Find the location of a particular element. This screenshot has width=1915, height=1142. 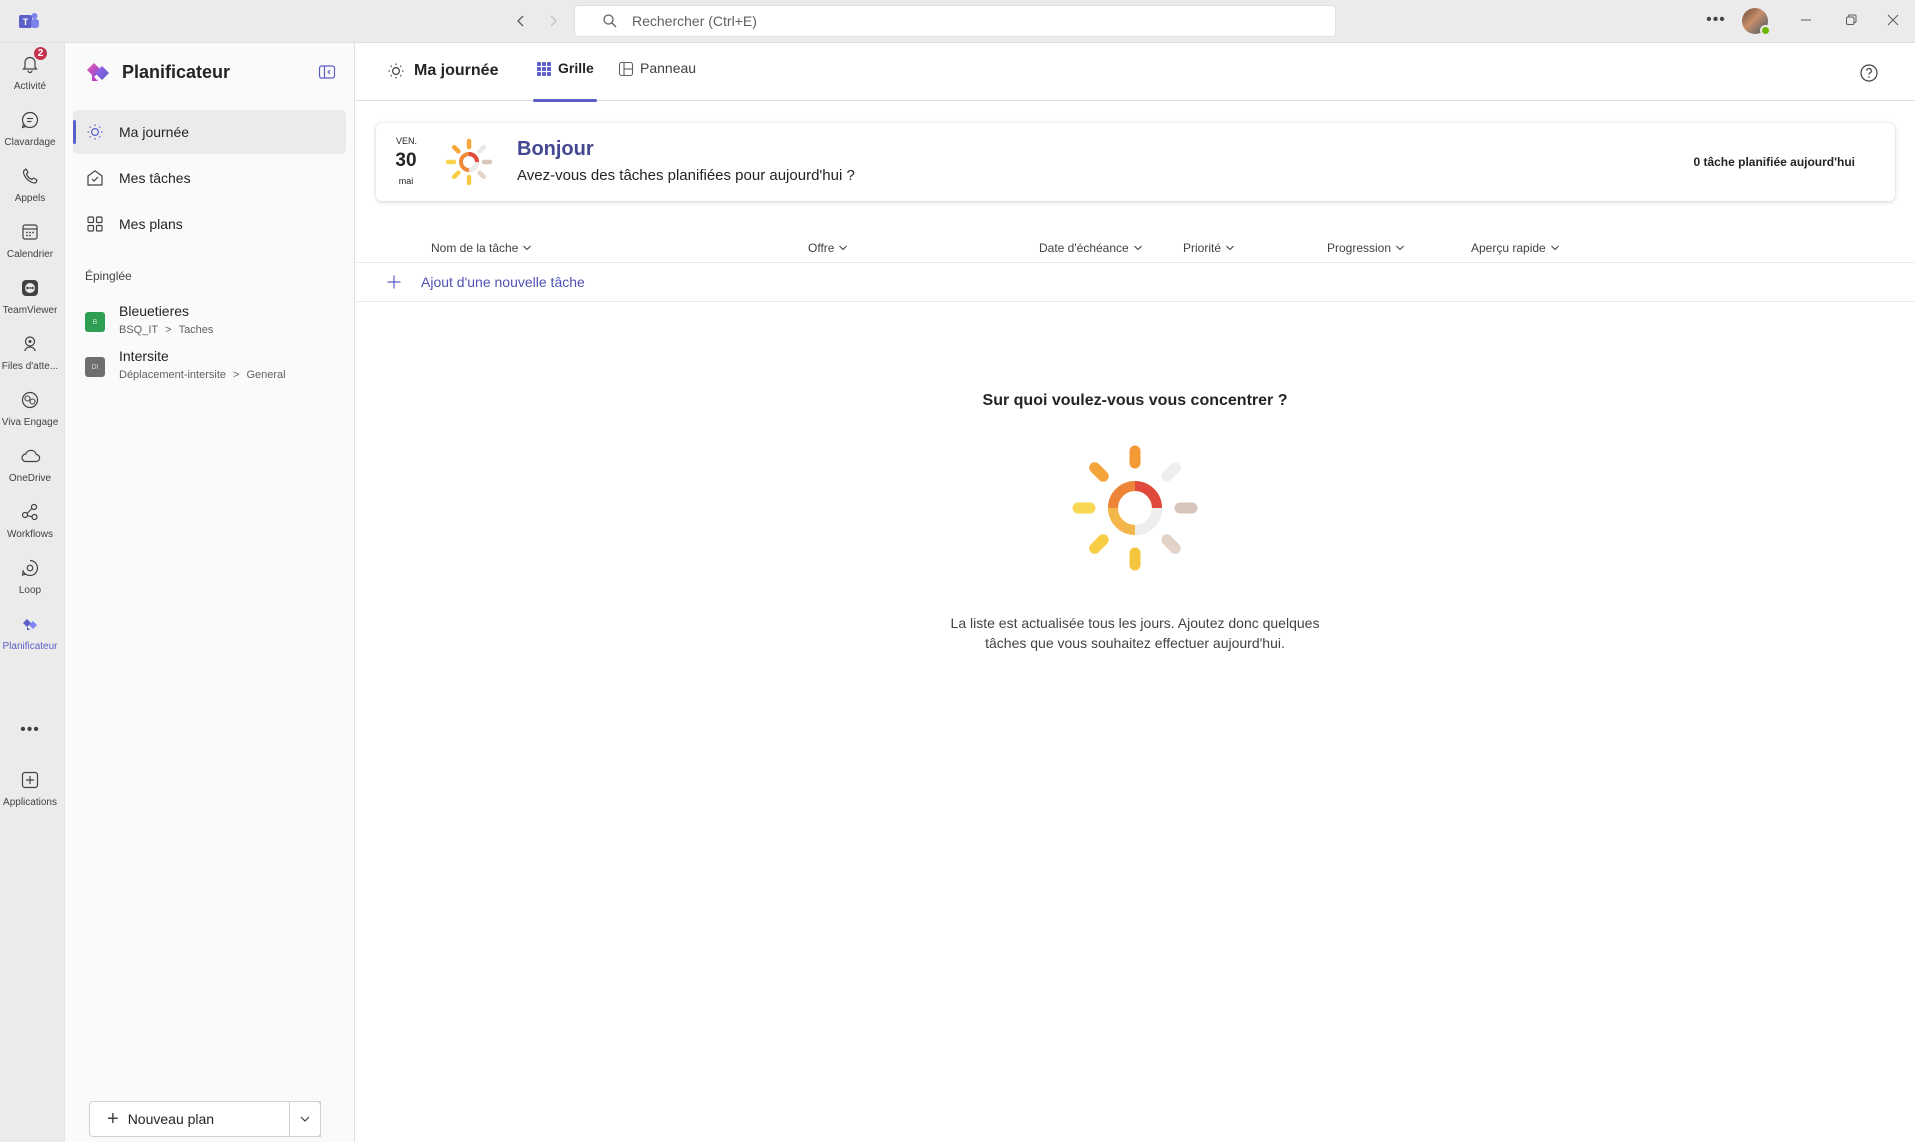

column-header-quick-view: Aperçu rapide is located at coordinates (1515, 248).